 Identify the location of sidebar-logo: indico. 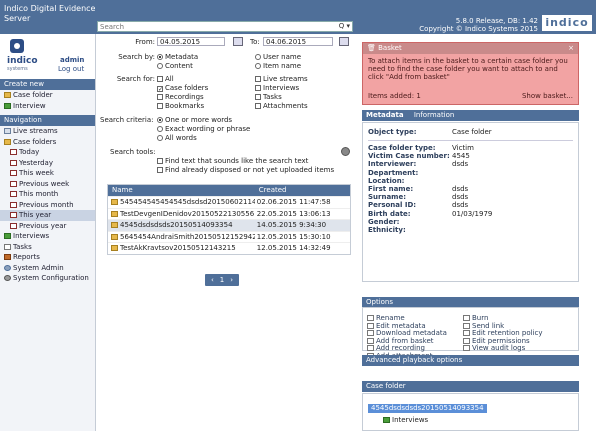
(22, 61).